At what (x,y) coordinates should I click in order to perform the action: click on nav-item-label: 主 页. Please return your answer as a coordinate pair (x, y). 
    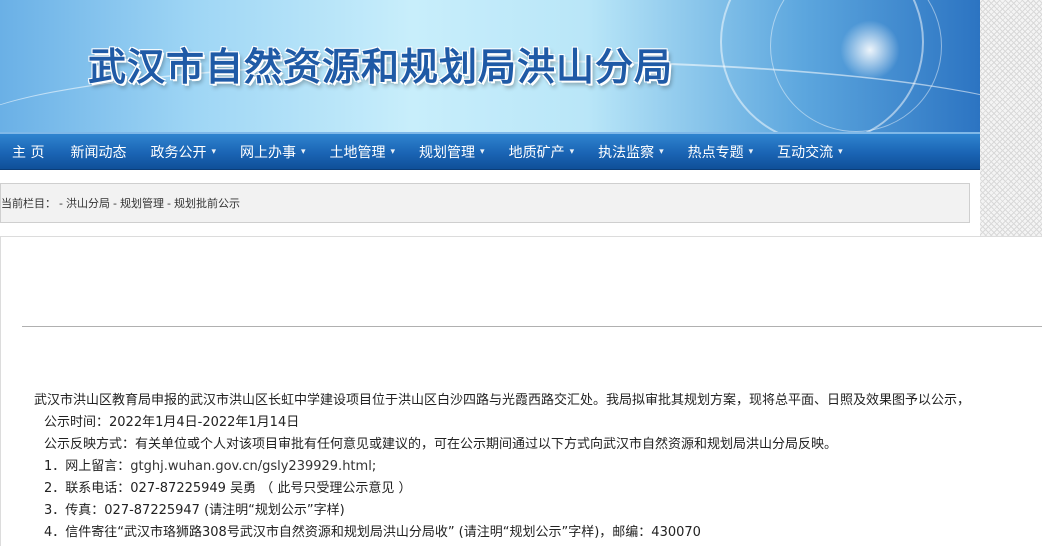
    Looking at the image, I should click on (28, 152).